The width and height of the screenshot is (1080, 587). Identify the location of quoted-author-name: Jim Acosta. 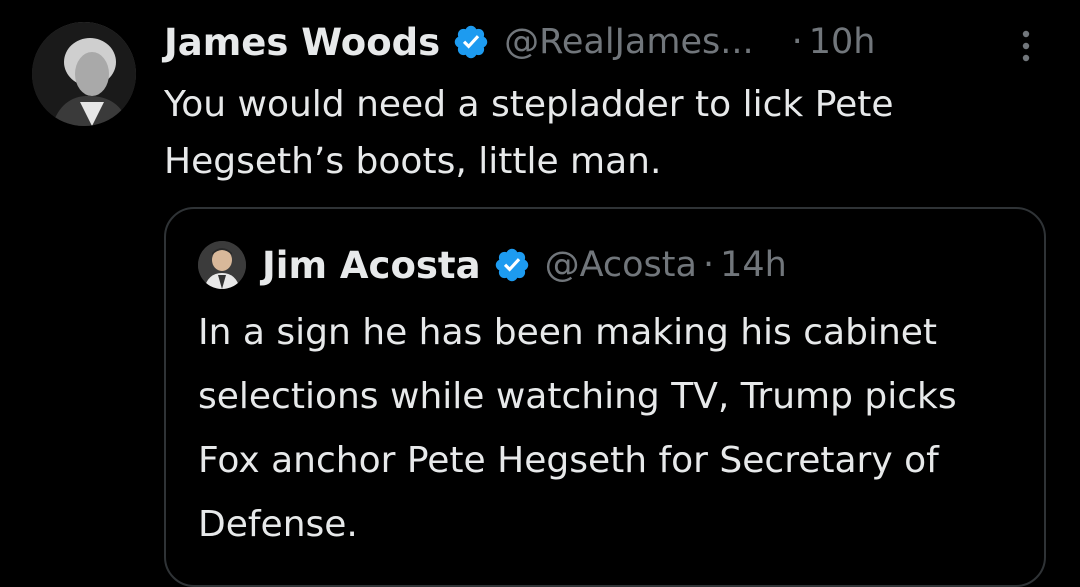
(371, 265).